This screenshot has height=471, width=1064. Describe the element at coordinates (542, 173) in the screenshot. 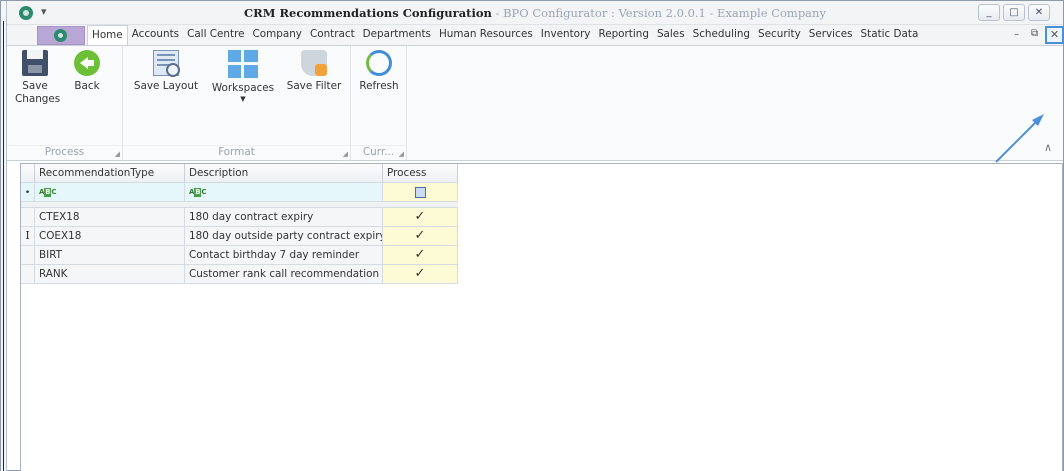

I see `grid-header-row: RecommendationType Description Process` at that location.